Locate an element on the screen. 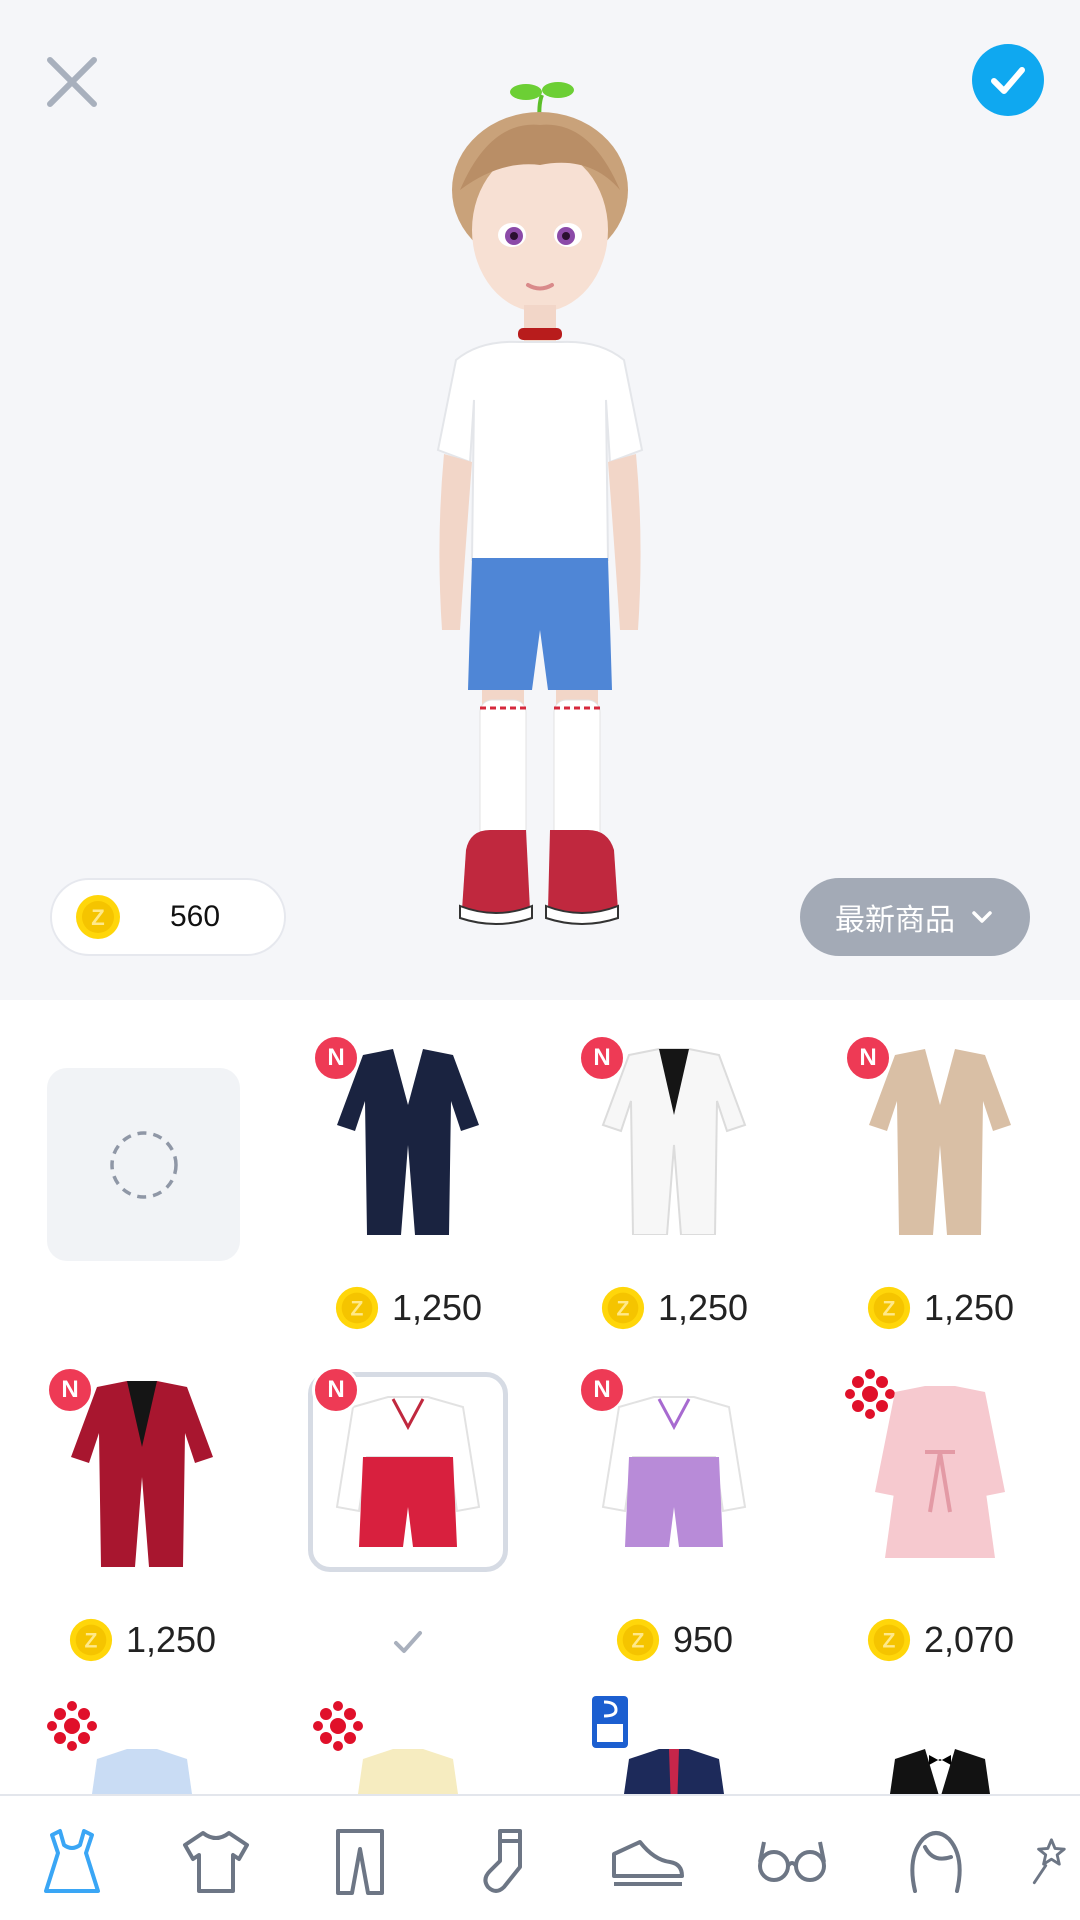  tab-dress is located at coordinates (72, 1862).